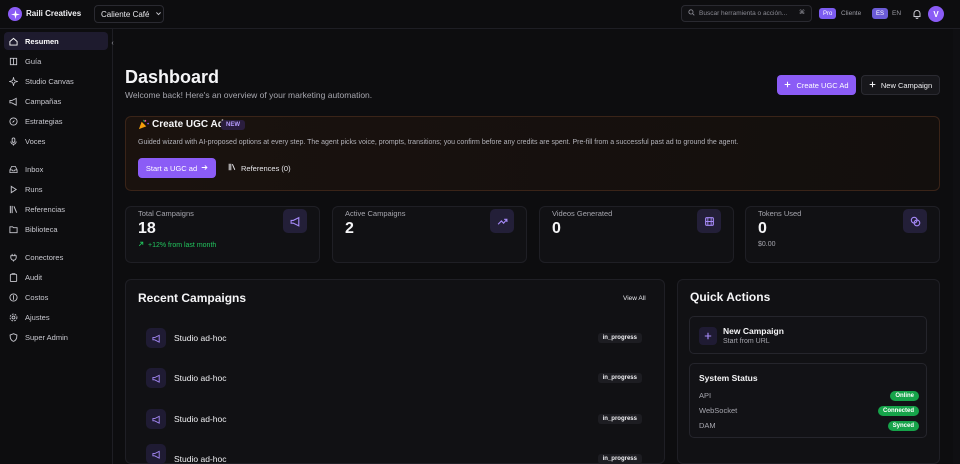 This screenshot has width=960, height=464. What do you see at coordinates (718, 410) in the screenshot?
I see `status-label: WebSocket` at bounding box center [718, 410].